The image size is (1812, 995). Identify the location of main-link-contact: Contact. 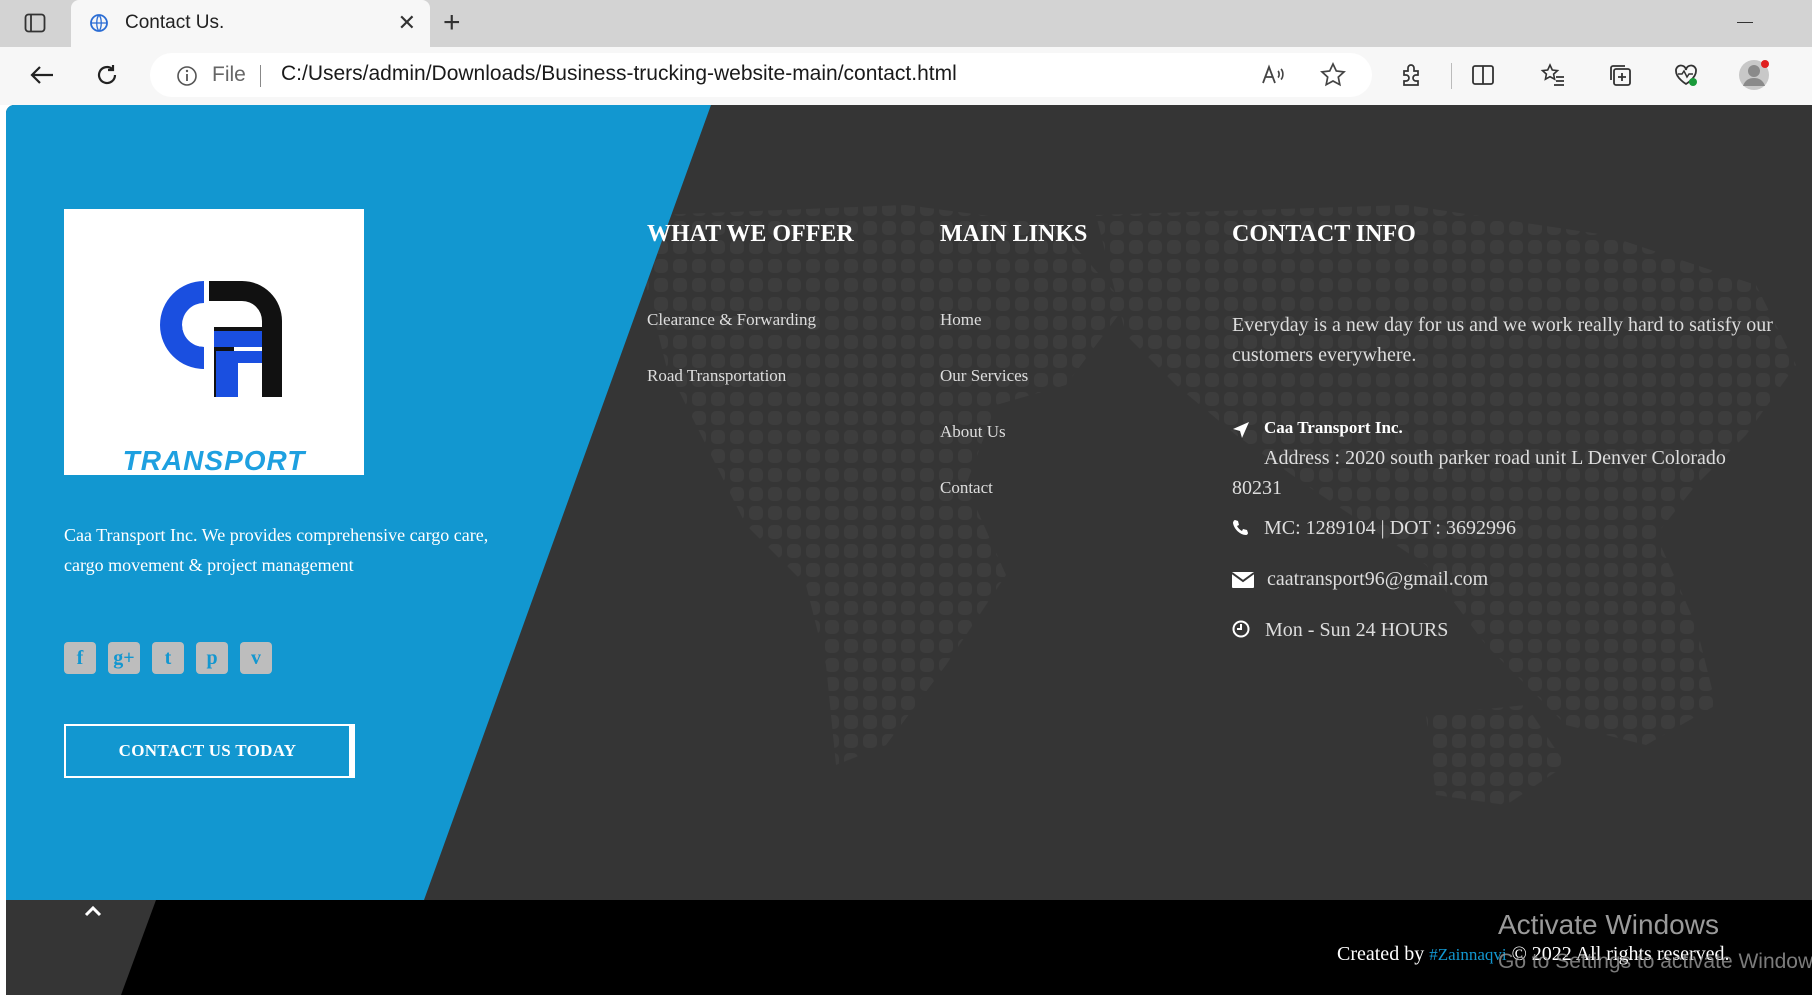
(966, 488).